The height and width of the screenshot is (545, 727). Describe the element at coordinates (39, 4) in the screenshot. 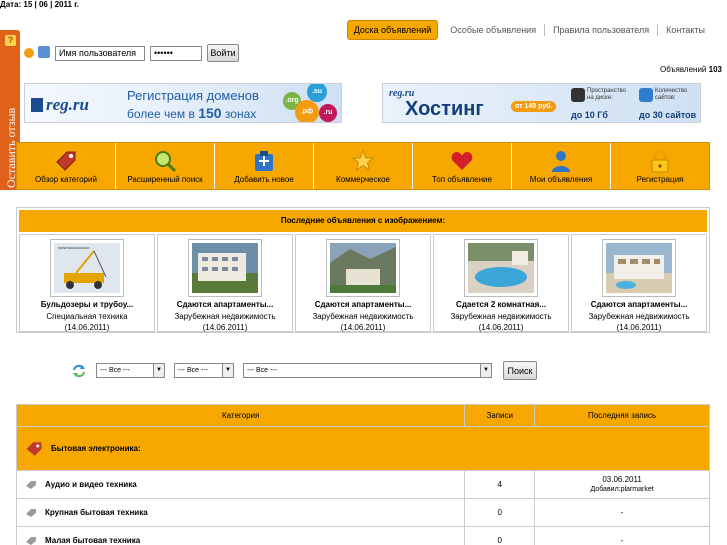

I see `date-label: Дата: 15 | 06 | 2011 г.` at that location.